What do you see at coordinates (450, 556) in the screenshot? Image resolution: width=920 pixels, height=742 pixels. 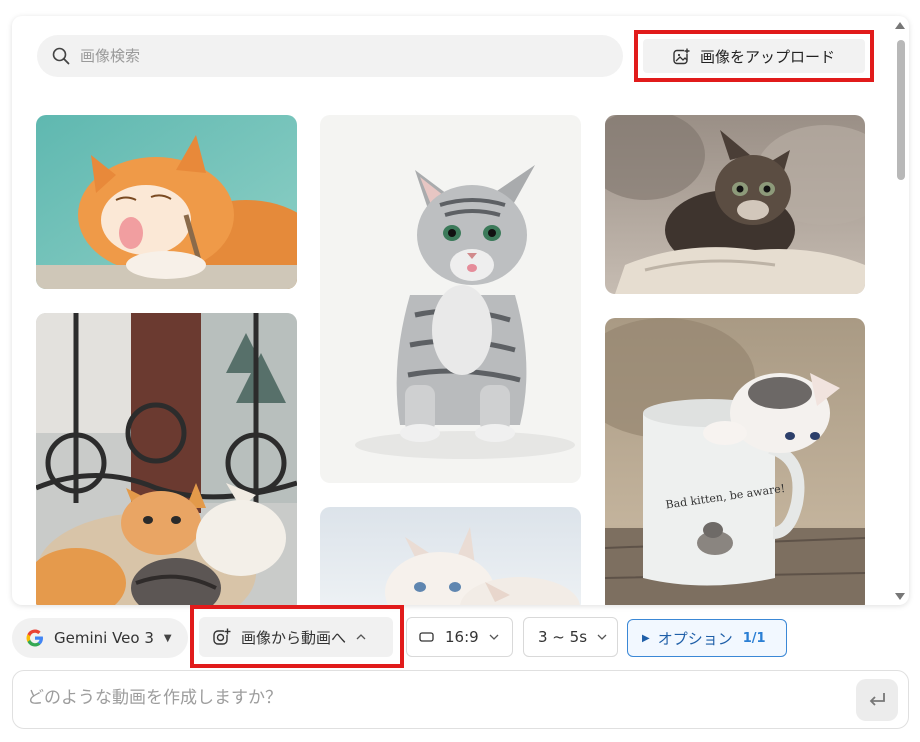 I see `image-white-kittens` at bounding box center [450, 556].